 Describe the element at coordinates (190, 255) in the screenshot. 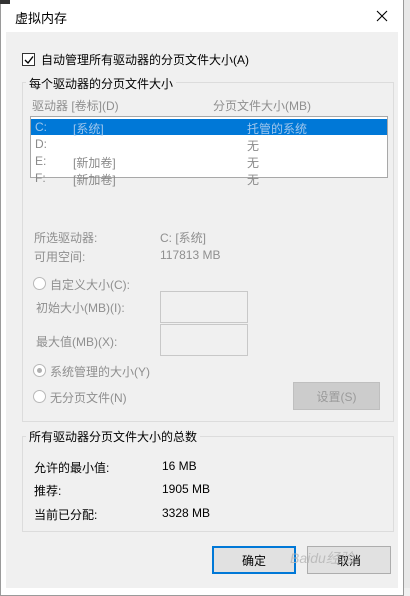

I see `available-space-value: 117813 MB` at that location.